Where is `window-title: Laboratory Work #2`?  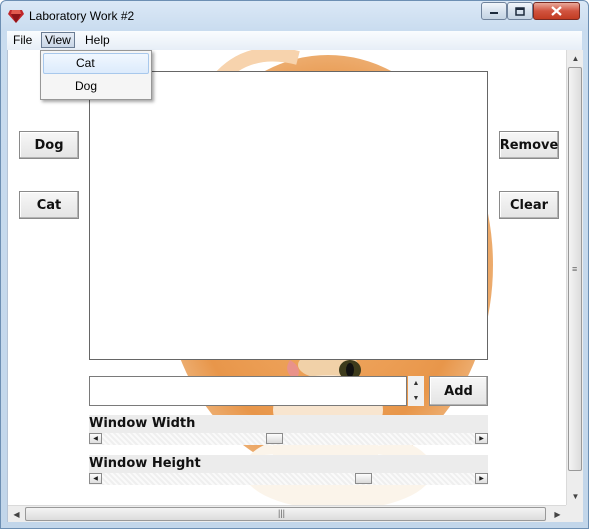 window-title: Laboratory Work #2 is located at coordinates (82, 16).